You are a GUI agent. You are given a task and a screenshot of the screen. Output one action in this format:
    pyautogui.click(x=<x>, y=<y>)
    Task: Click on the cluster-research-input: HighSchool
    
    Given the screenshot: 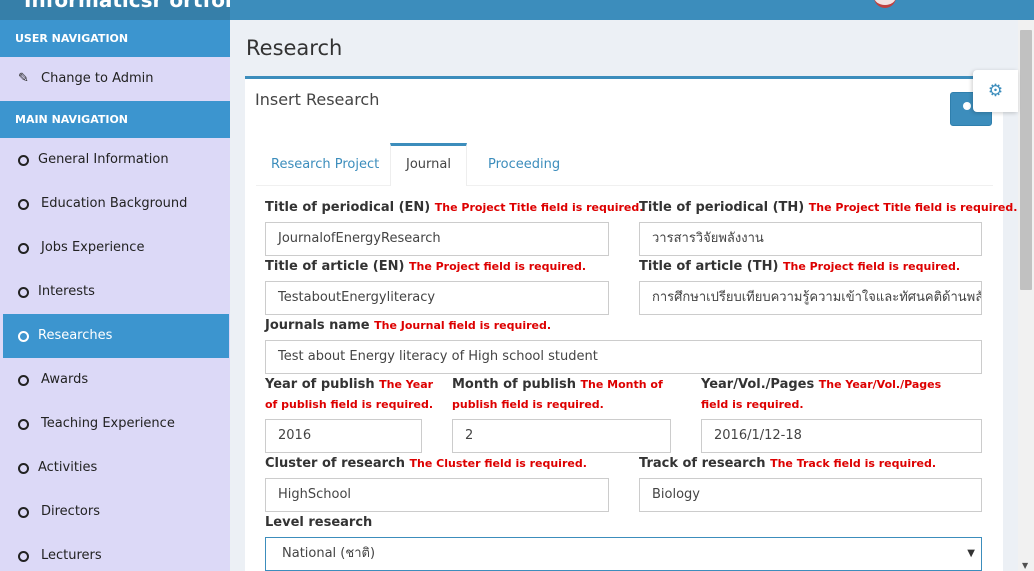 What is the action you would take?
    pyautogui.click(x=437, y=495)
    